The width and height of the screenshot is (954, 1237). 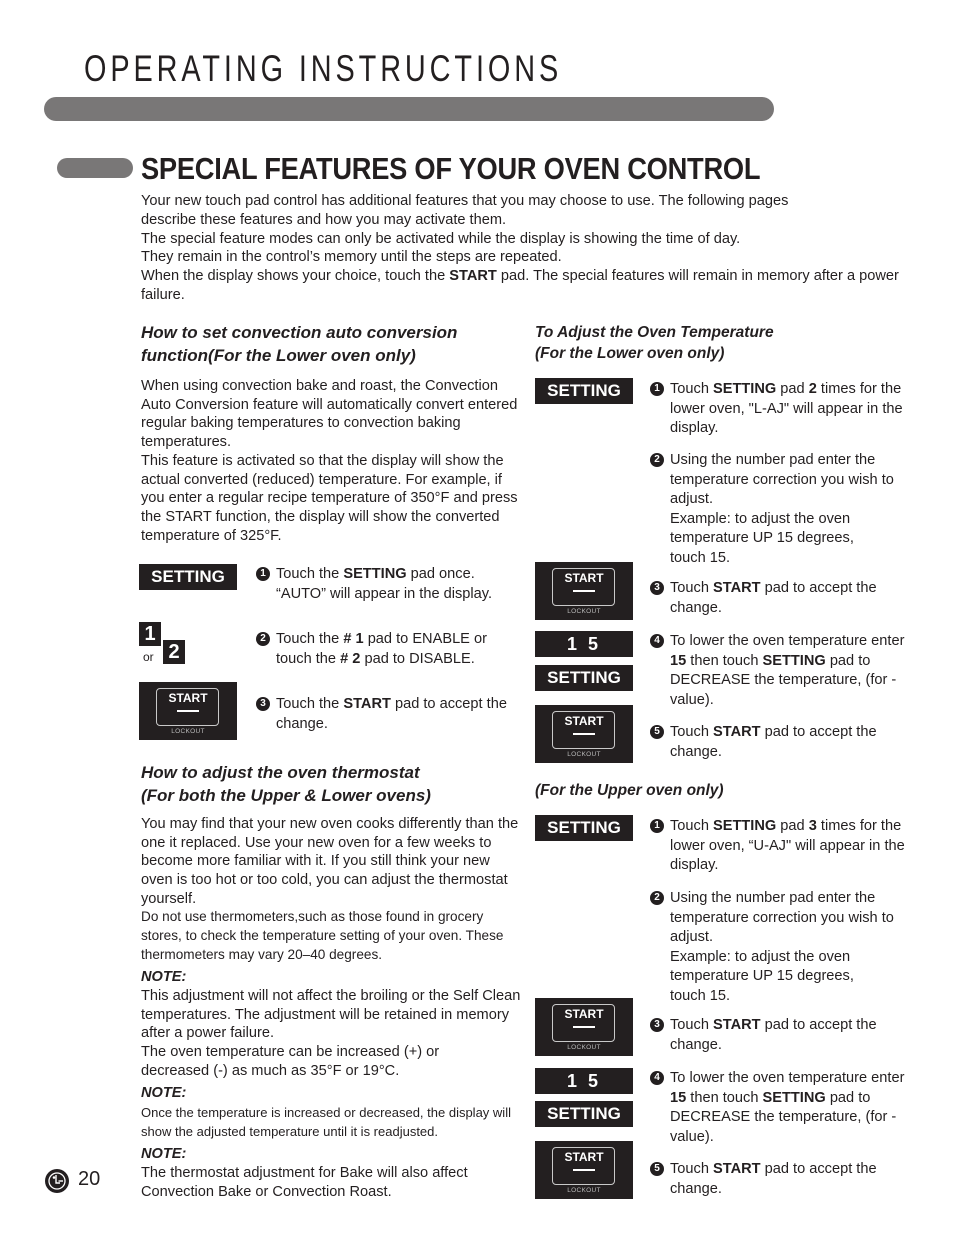 I want to click on or-label: or, so click(x=148, y=657).